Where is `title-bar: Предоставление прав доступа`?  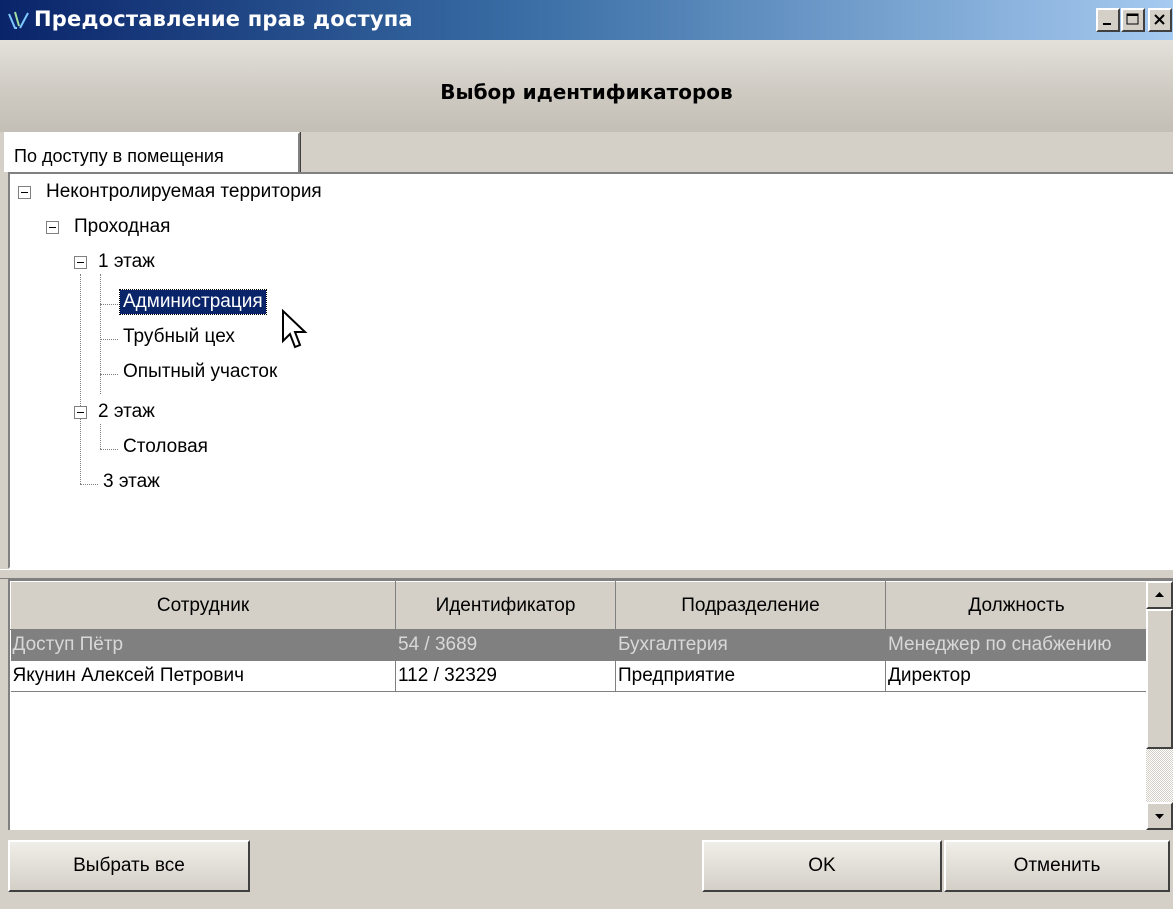 title-bar: Предоставление прав доступа is located at coordinates (586, 20).